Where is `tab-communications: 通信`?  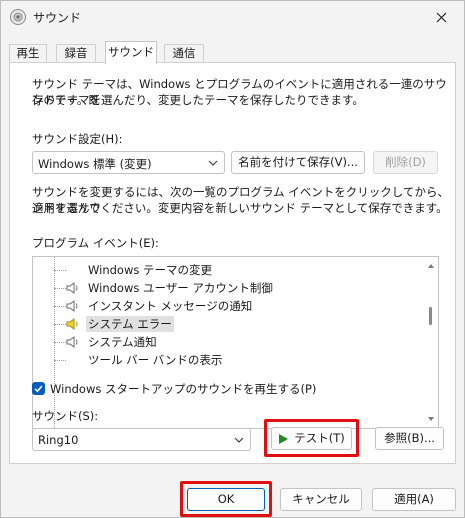
tab-communications: 通信 is located at coordinates (184, 53).